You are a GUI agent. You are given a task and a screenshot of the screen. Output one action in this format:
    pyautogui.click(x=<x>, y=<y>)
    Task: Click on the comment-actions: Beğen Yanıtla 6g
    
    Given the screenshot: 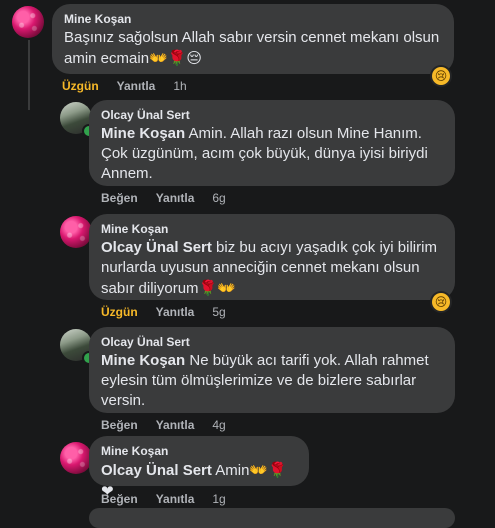 What is the action you would take?
    pyautogui.click(x=163, y=198)
    